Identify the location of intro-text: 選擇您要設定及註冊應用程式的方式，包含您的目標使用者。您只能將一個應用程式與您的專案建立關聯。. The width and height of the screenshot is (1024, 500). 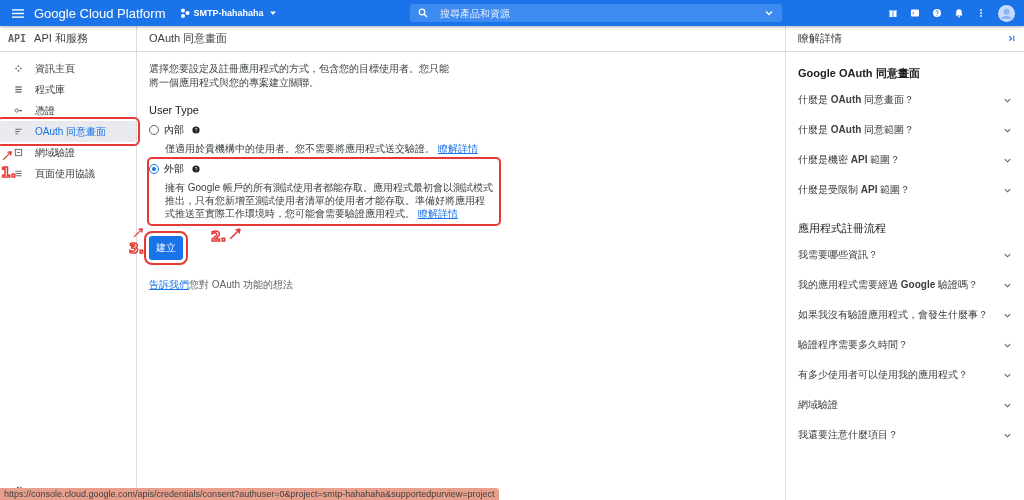
(299, 76).